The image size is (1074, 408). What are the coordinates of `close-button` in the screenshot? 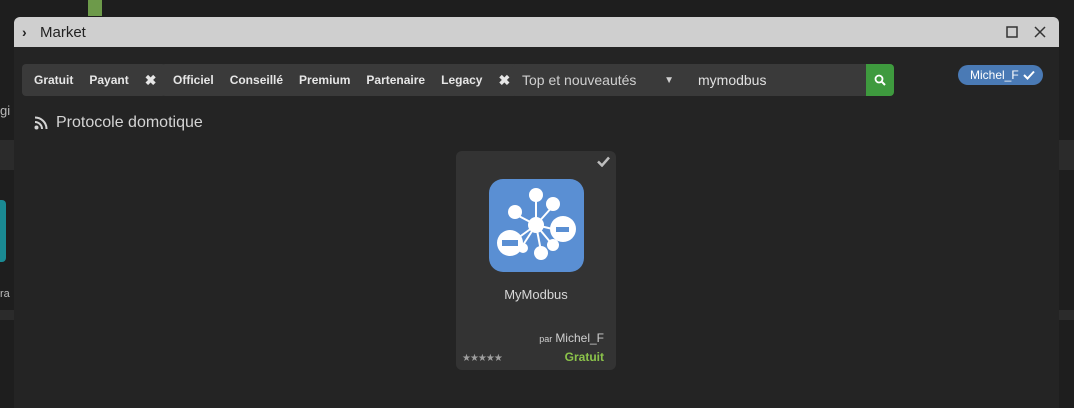 It's located at (1040, 32).